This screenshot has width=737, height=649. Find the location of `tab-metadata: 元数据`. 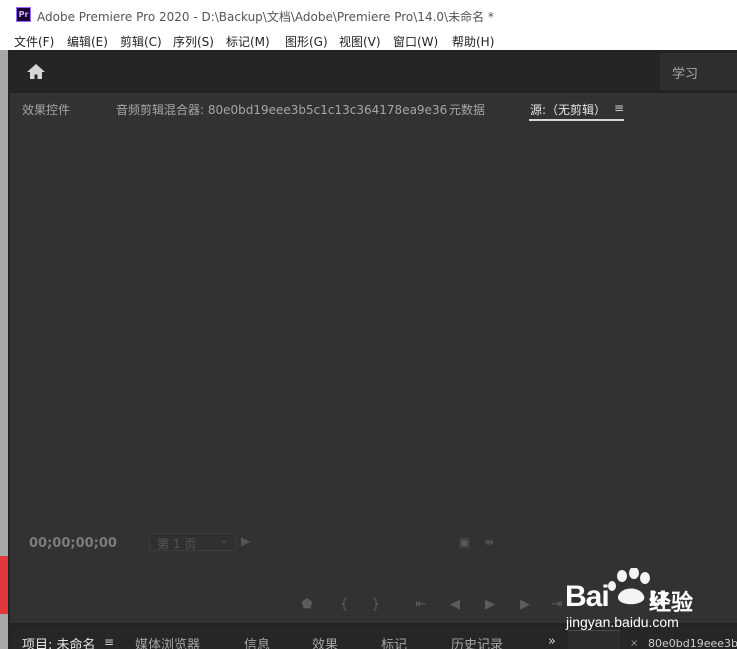

tab-metadata: 元数据 is located at coordinates (467, 109).